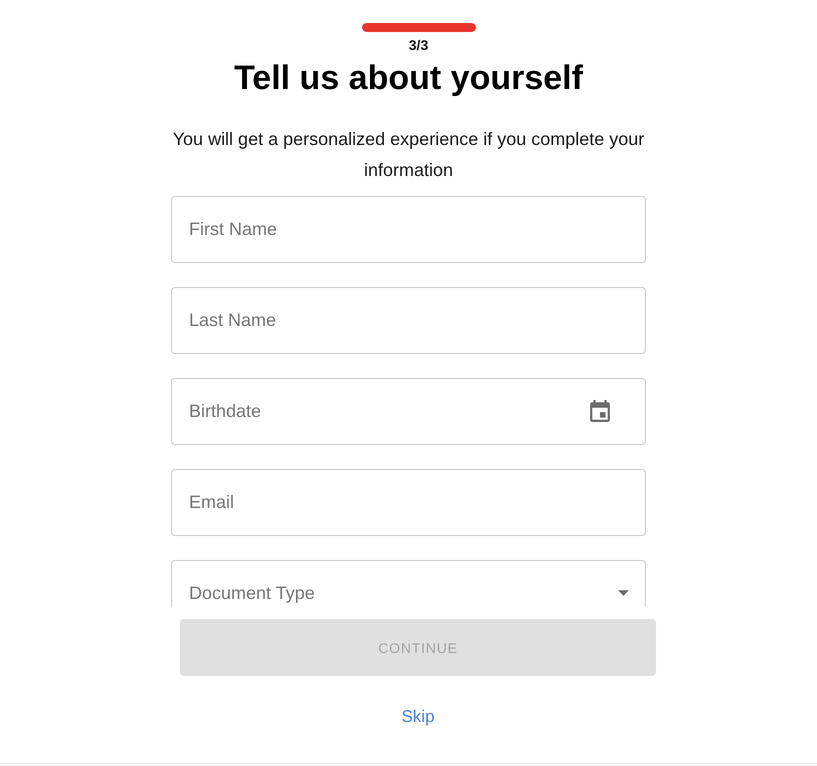 This screenshot has height=766, width=817. I want to click on step-counter: 3/3, so click(418, 45).